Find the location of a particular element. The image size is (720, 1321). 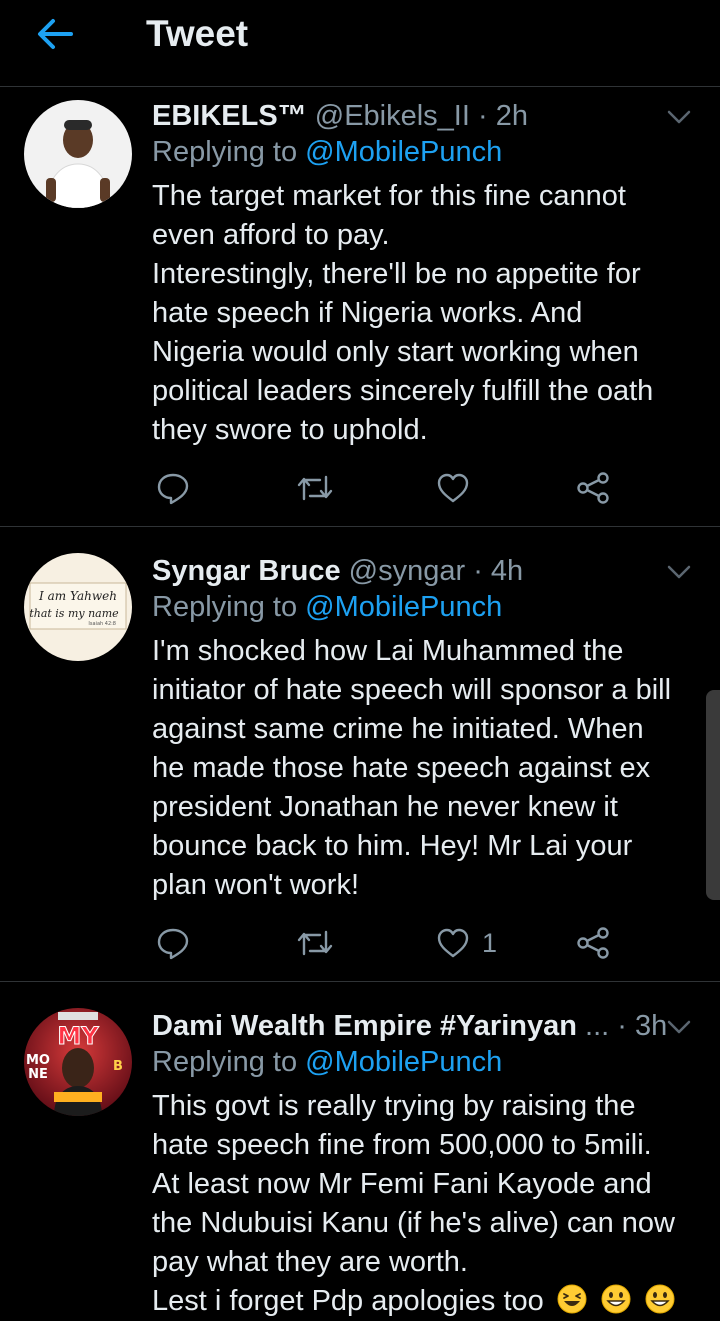

avatar-text: Isaiah 42:8 is located at coordinates (102, 624).